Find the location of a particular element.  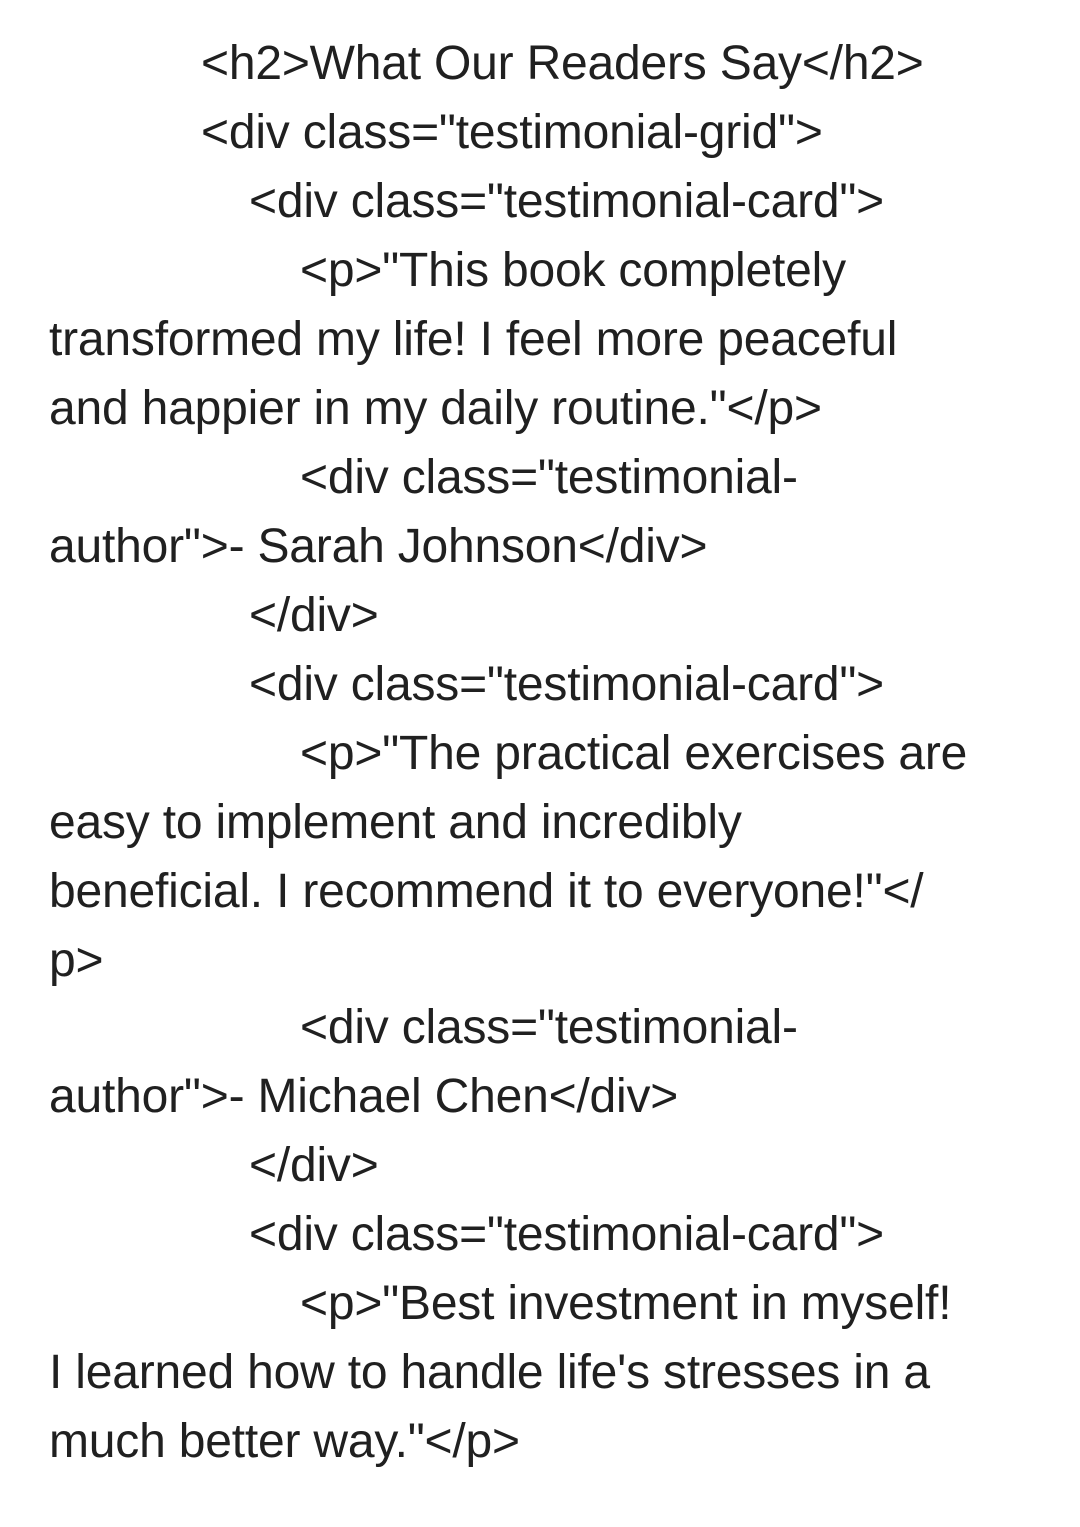

code-line: <p>"This book completely is located at coordinates (573, 270).